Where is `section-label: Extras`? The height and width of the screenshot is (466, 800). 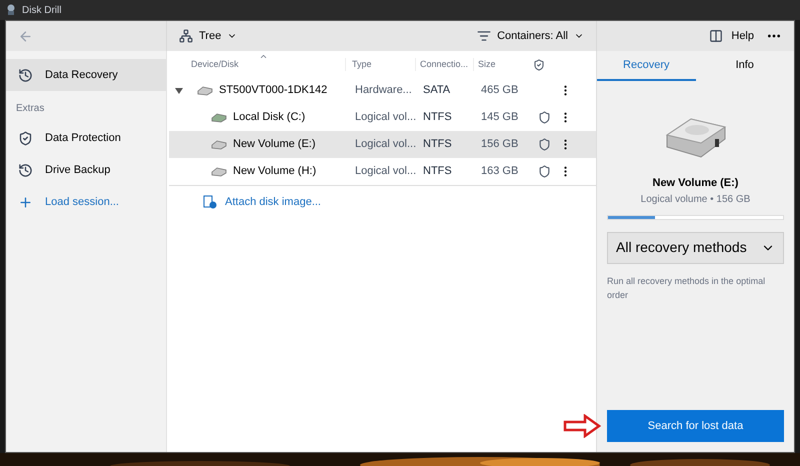 section-label: Extras is located at coordinates (30, 109).